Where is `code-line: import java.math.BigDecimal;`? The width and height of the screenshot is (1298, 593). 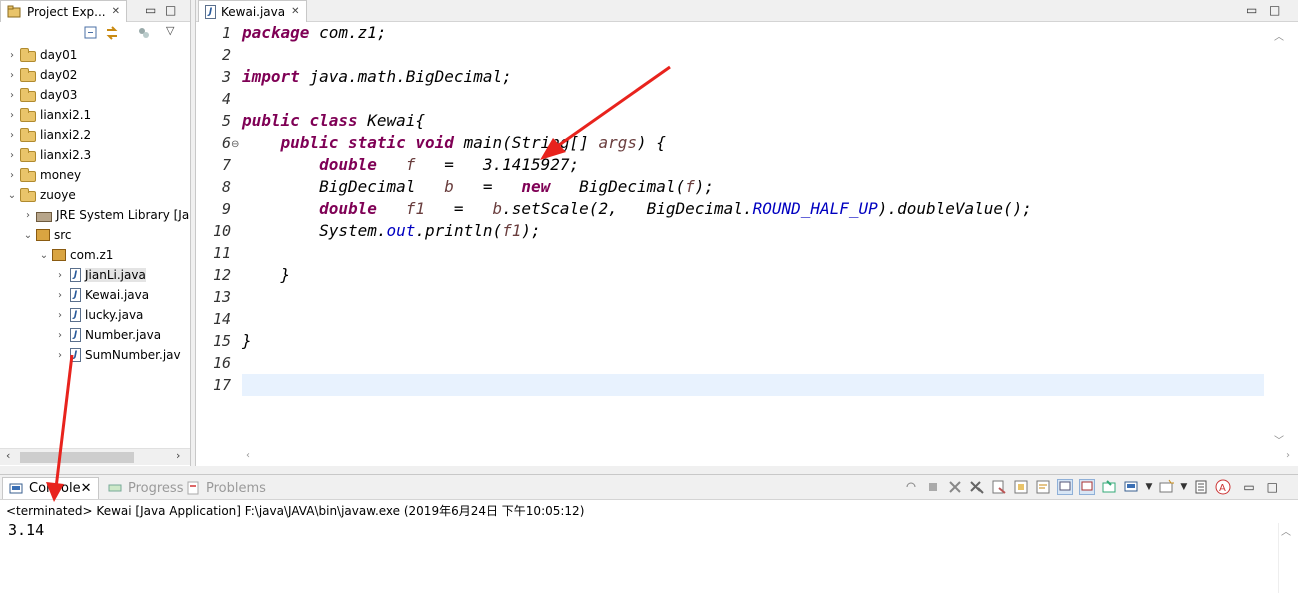 code-line: import java.math.BigDecimal; is located at coordinates (377, 77).